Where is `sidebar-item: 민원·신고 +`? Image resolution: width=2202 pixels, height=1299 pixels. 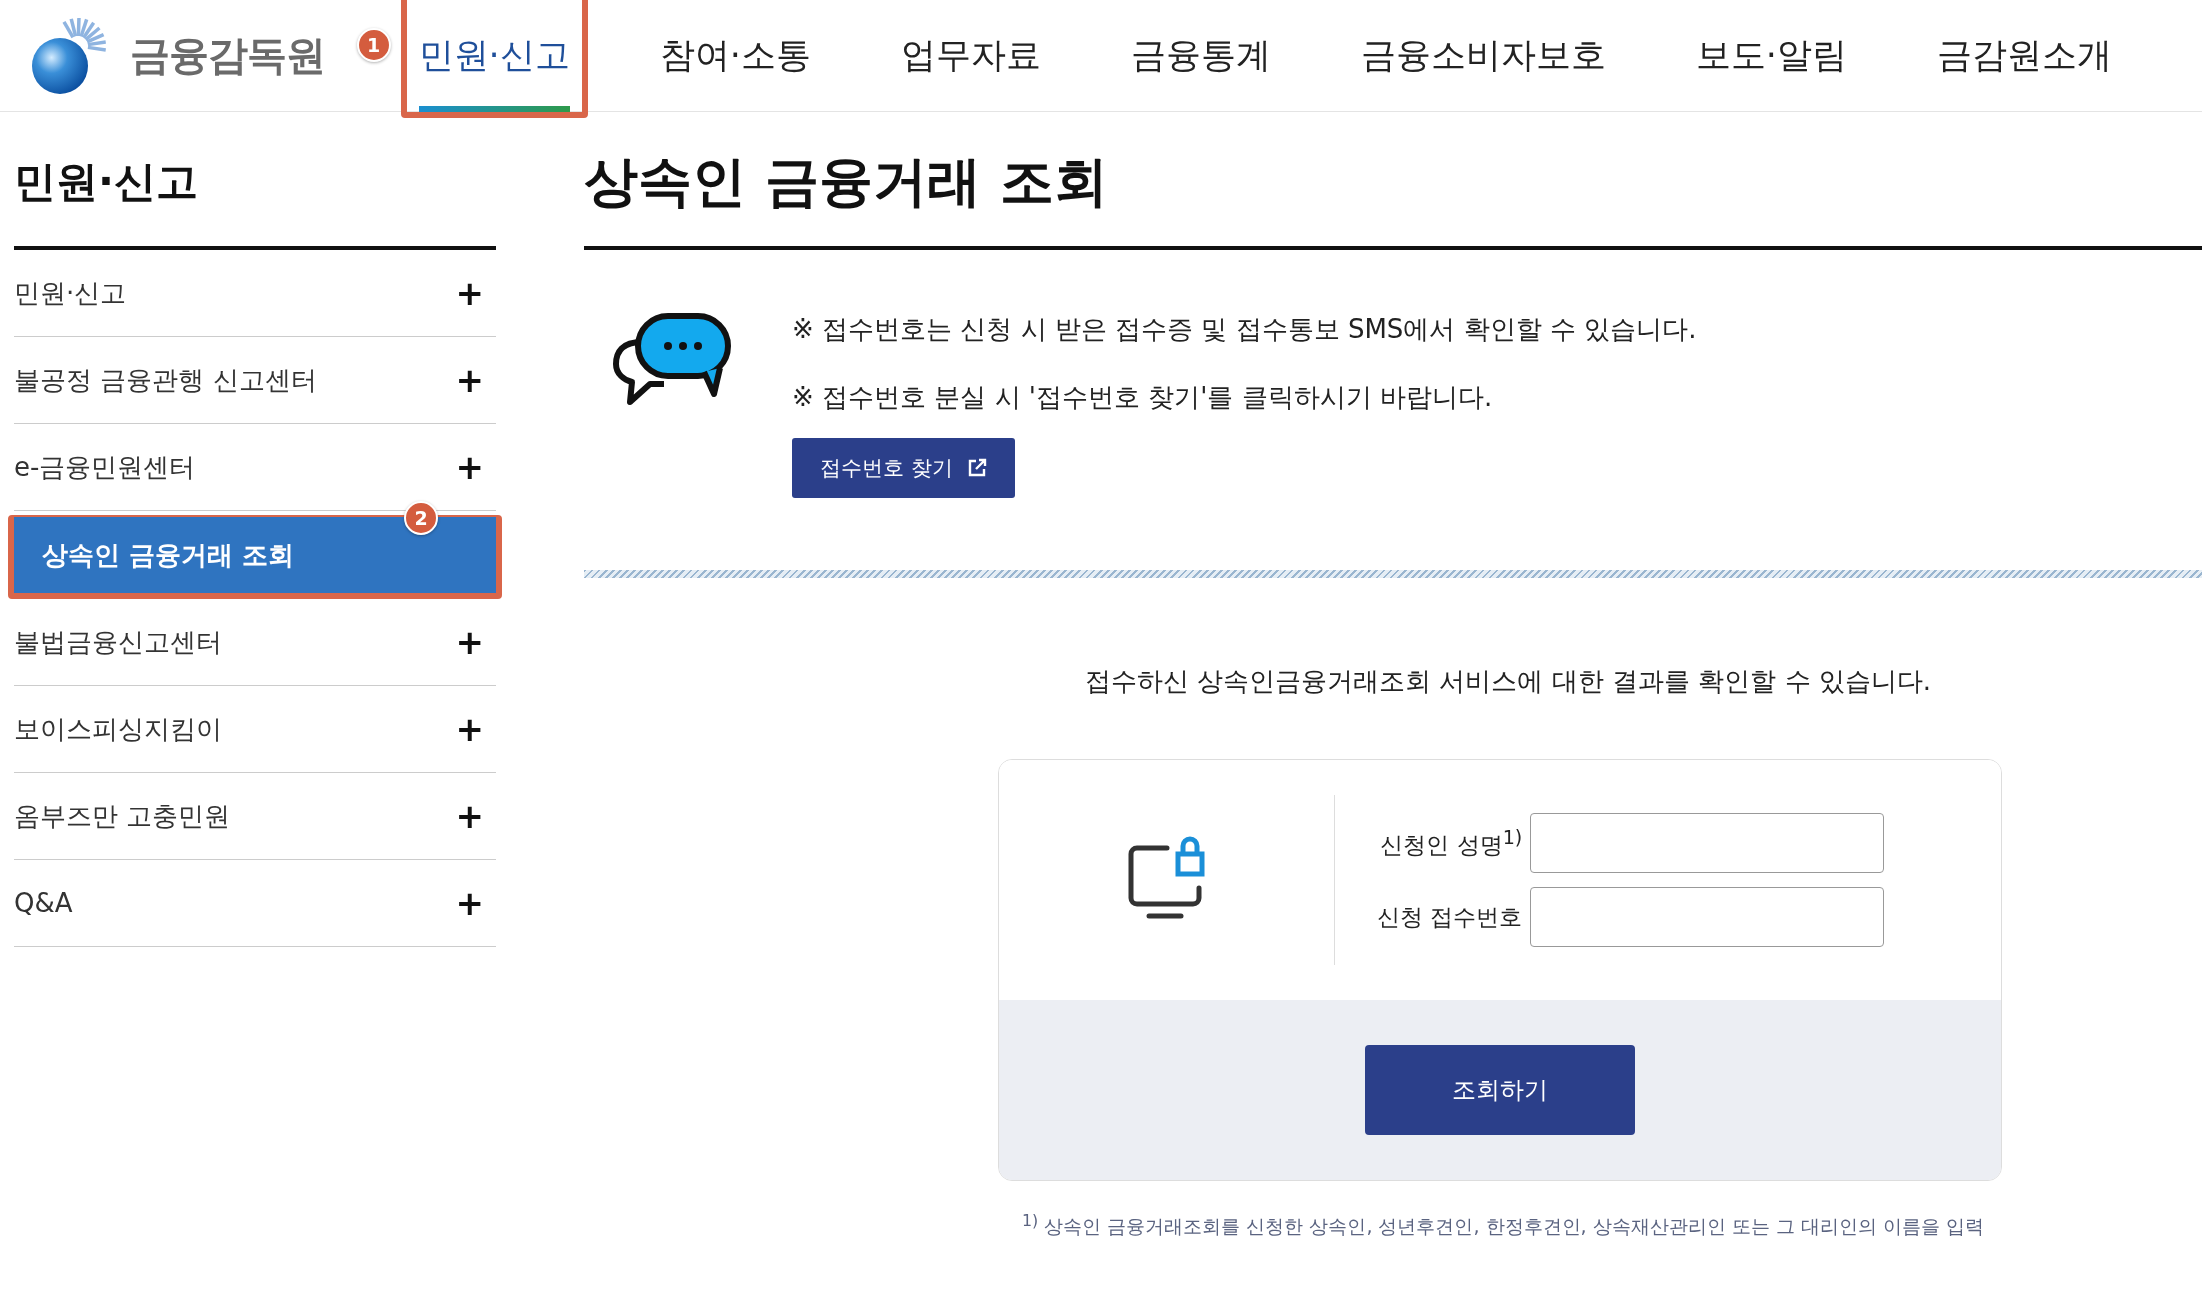
sidebar-item: 민원·신고 + is located at coordinates (255, 293).